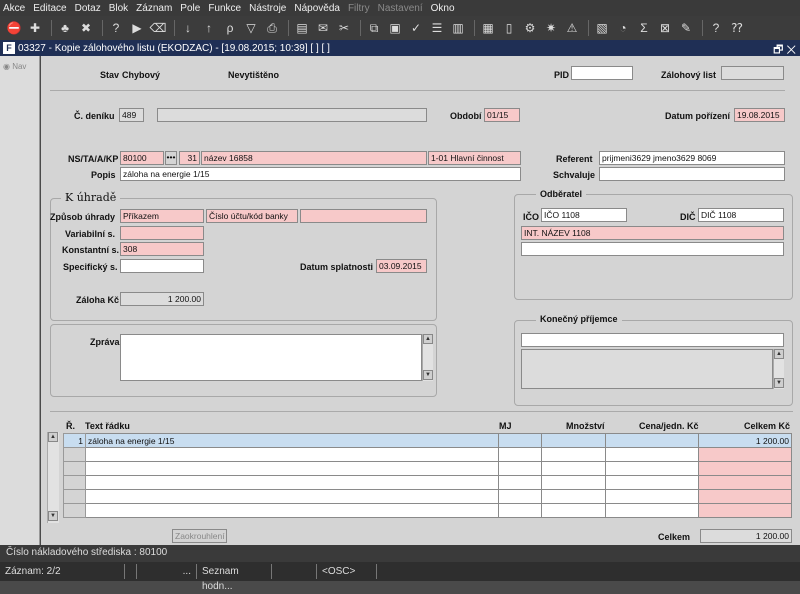 Image resolution: width=800 pixels, height=594 pixels. I want to click on zalohovy-list-field, so click(752, 73).